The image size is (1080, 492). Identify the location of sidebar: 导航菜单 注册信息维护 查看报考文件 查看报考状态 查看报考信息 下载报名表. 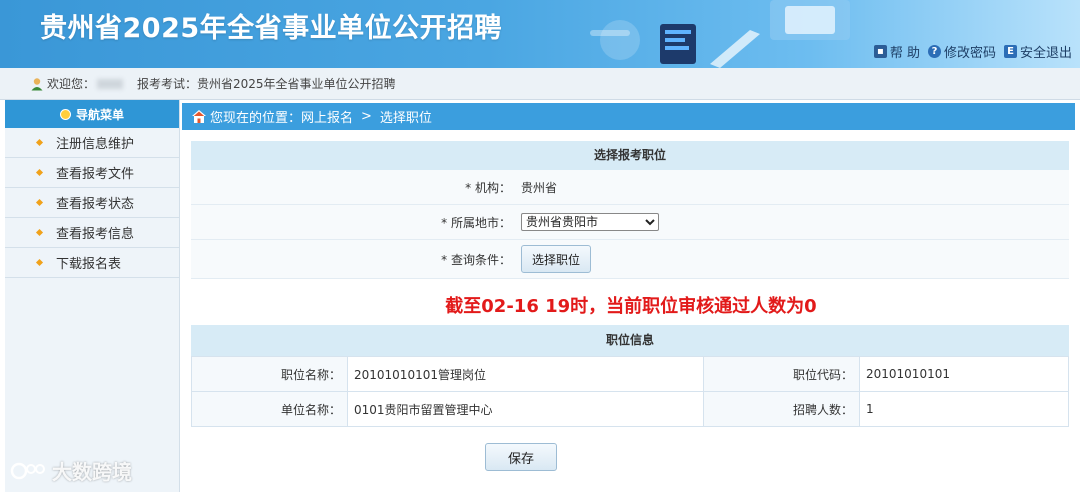
(92, 296).